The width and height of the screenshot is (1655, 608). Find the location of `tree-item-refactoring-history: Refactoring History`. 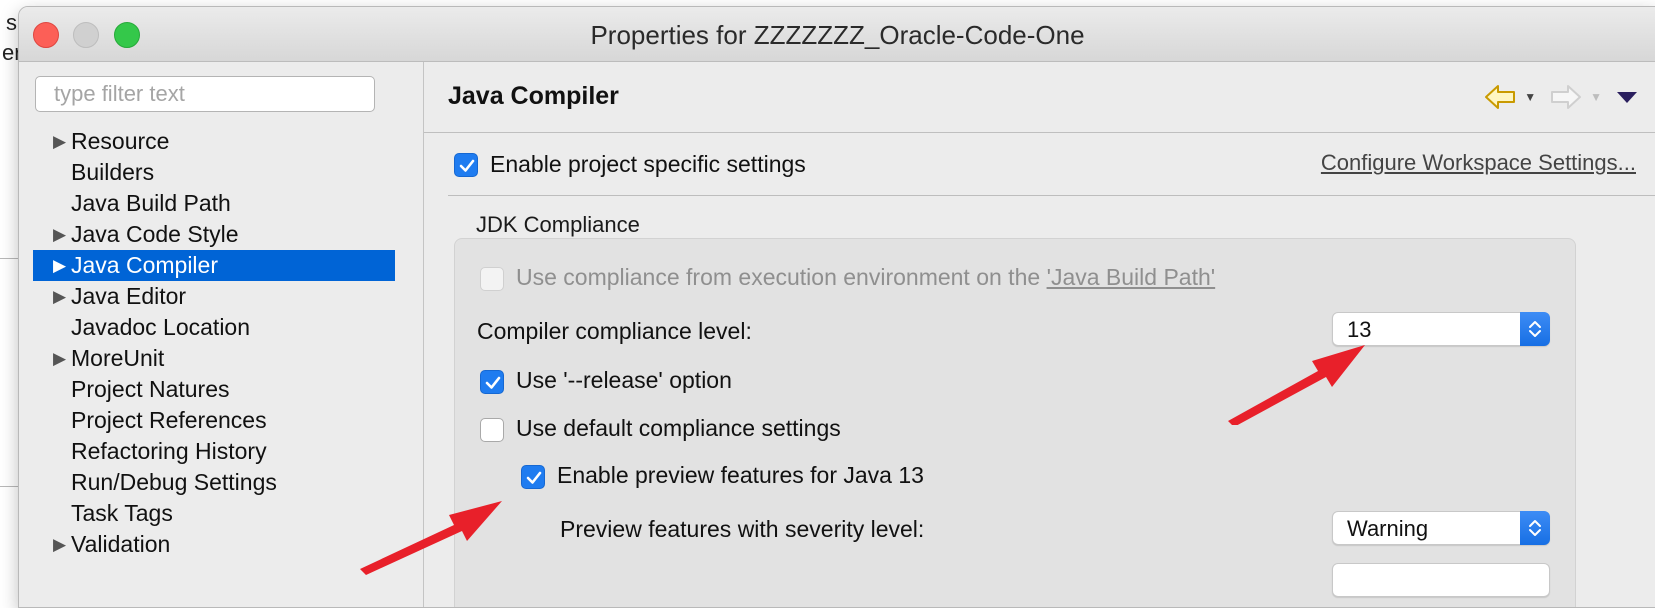

tree-item-refactoring-history: Refactoring History is located at coordinates (214, 451).